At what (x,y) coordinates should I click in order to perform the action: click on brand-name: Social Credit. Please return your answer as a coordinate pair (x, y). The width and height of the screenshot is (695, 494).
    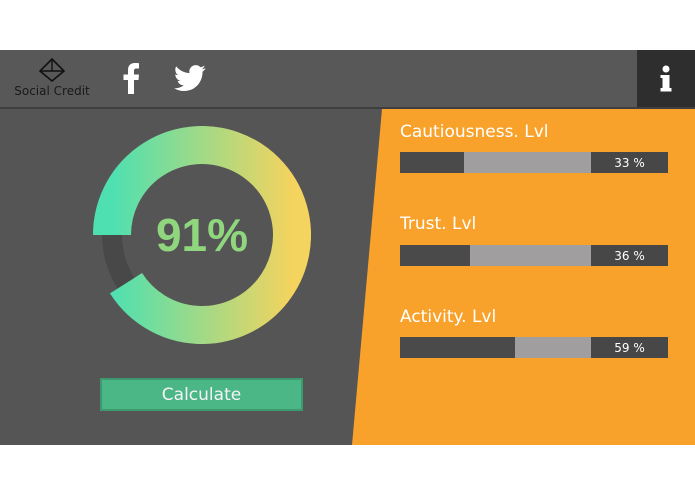
    Looking at the image, I should click on (52, 91).